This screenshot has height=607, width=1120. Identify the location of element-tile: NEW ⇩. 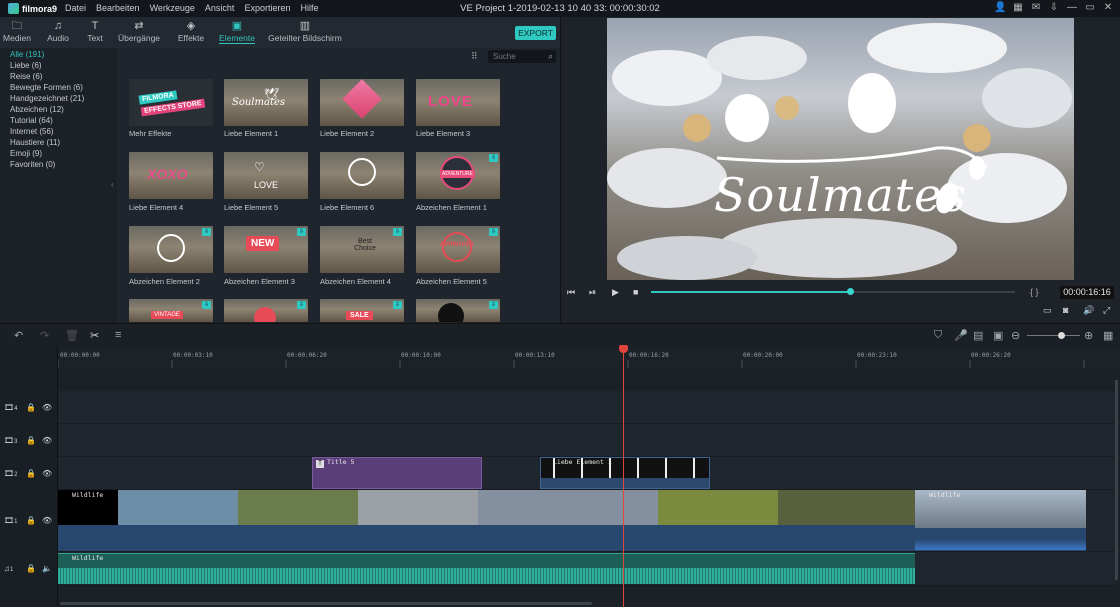
(266, 249).